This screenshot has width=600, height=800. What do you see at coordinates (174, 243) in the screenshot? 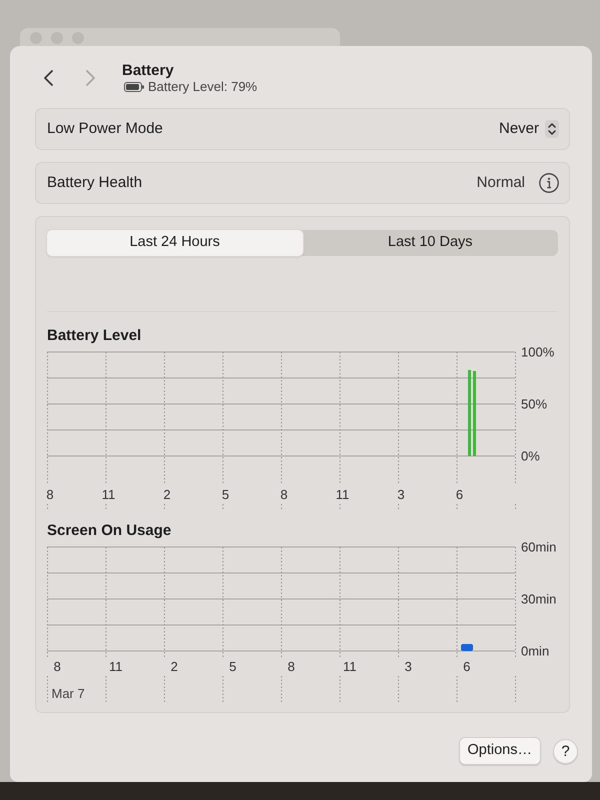
I see `segment-tab: Last 24 Hours` at bounding box center [174, 243].